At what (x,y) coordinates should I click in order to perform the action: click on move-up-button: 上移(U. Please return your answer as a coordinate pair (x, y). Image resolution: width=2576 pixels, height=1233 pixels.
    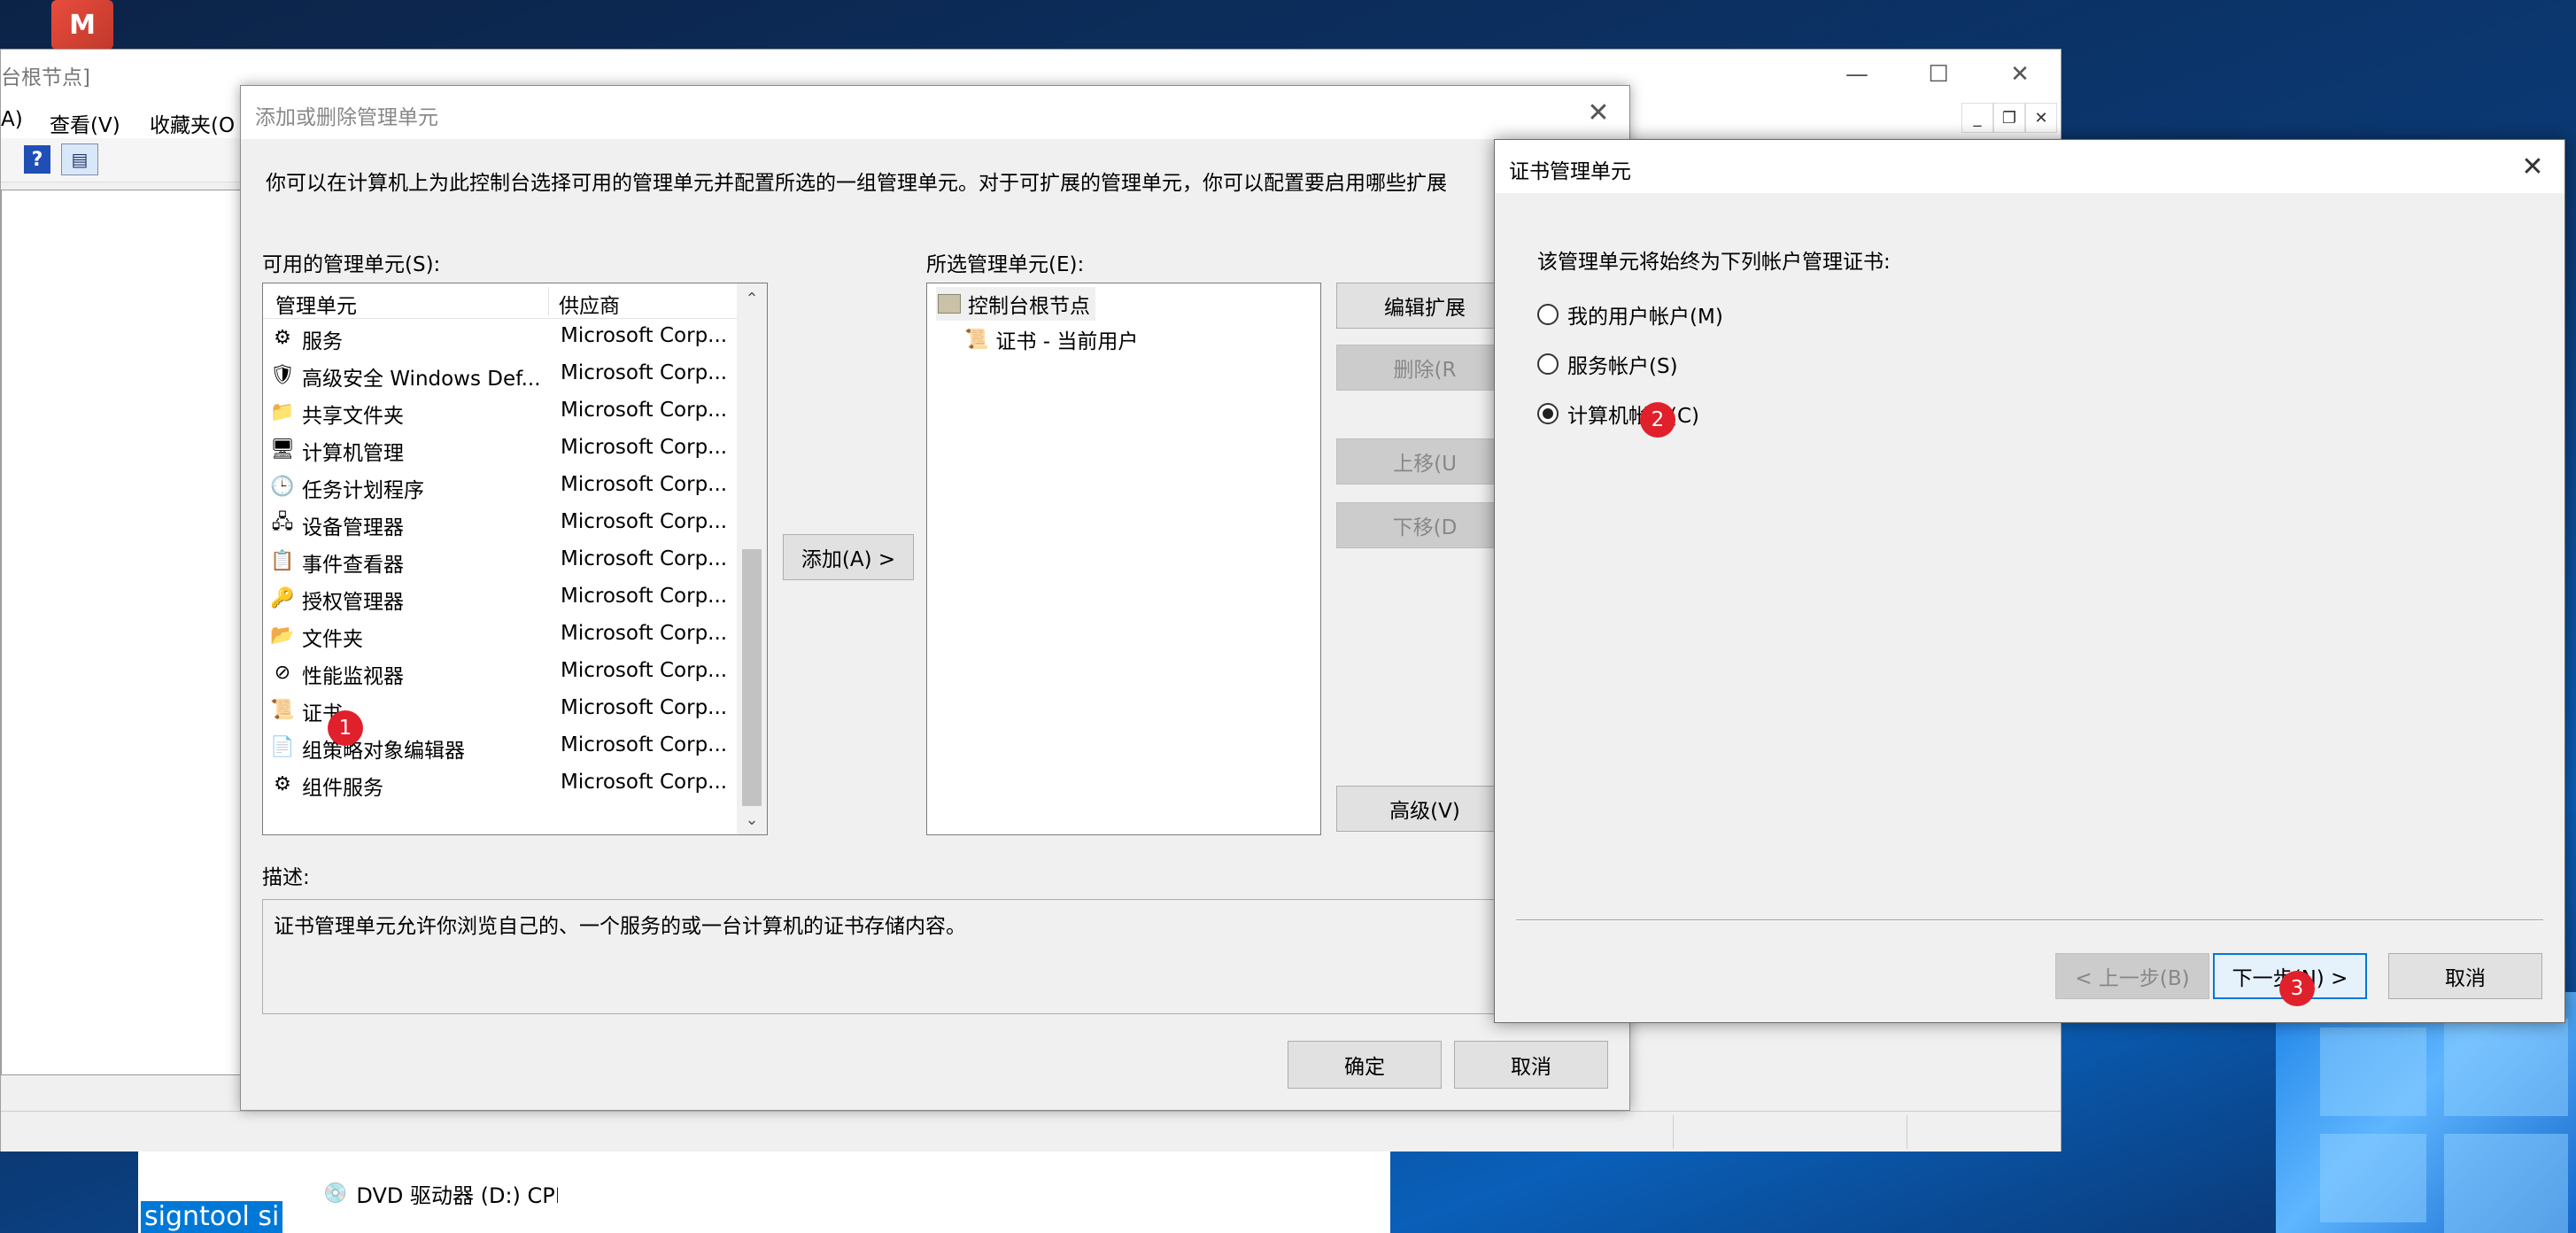
    Looking at the image, I should click on (1424, 461).